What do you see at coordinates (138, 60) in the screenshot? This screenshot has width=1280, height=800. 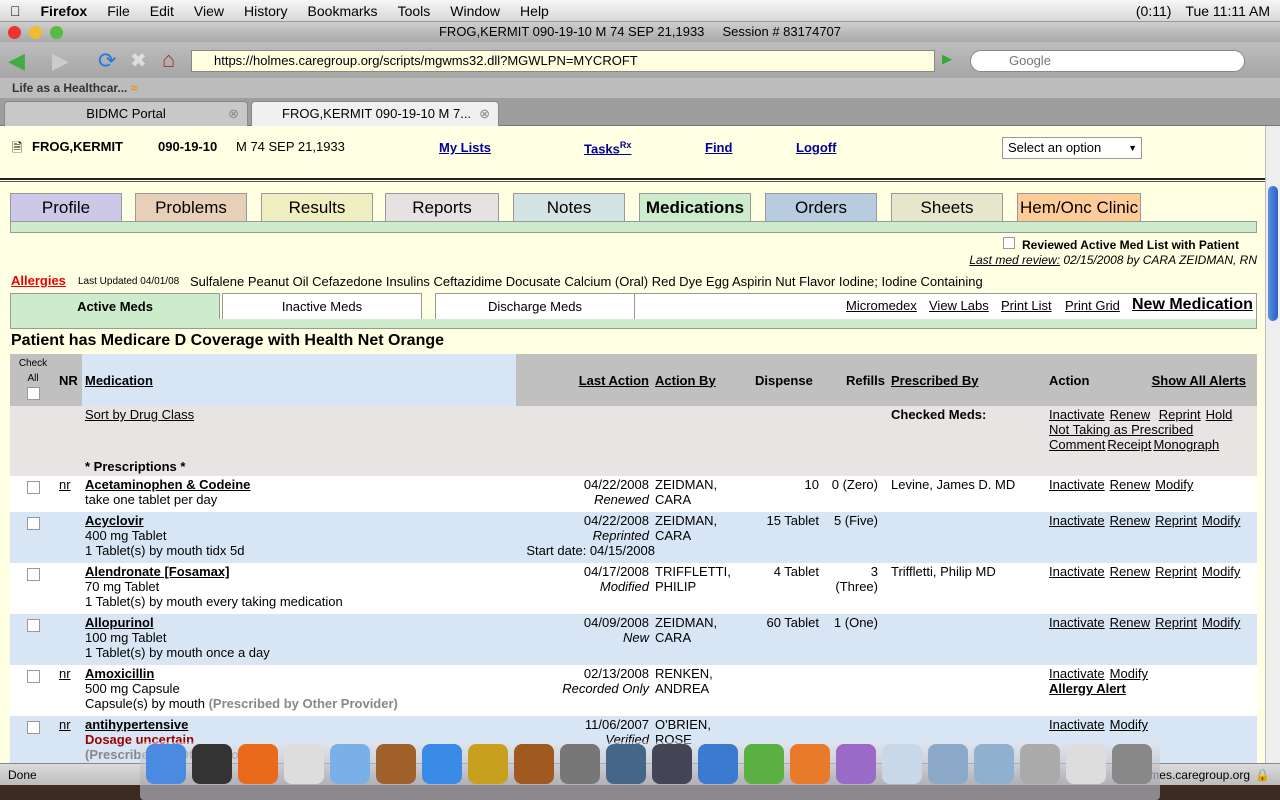 I see `stop-icon: ✖` at bounding box center [138, 60].